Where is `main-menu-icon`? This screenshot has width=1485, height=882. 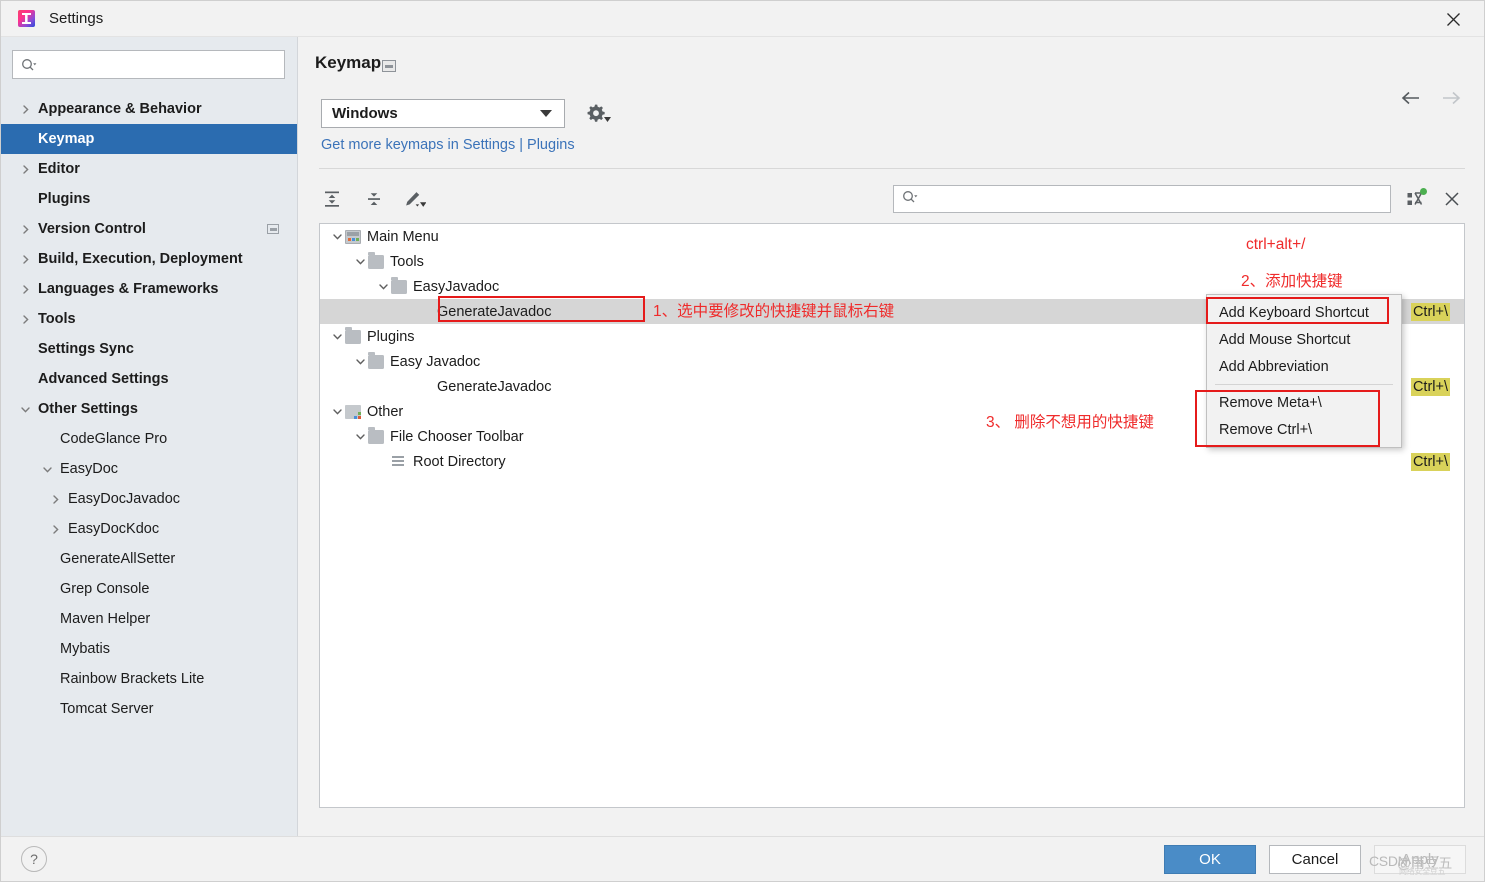 main-menu-icon is located at coordinates (353, 236).